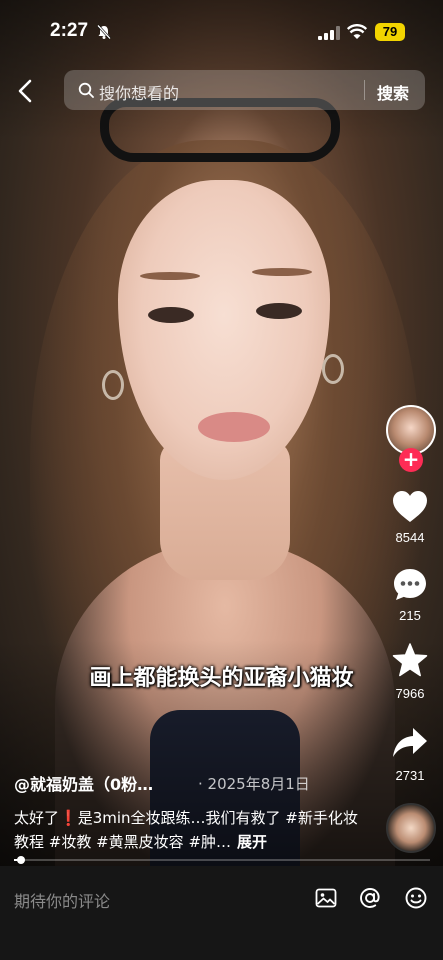  I want to click on emoji-icon, so click(416, 898).